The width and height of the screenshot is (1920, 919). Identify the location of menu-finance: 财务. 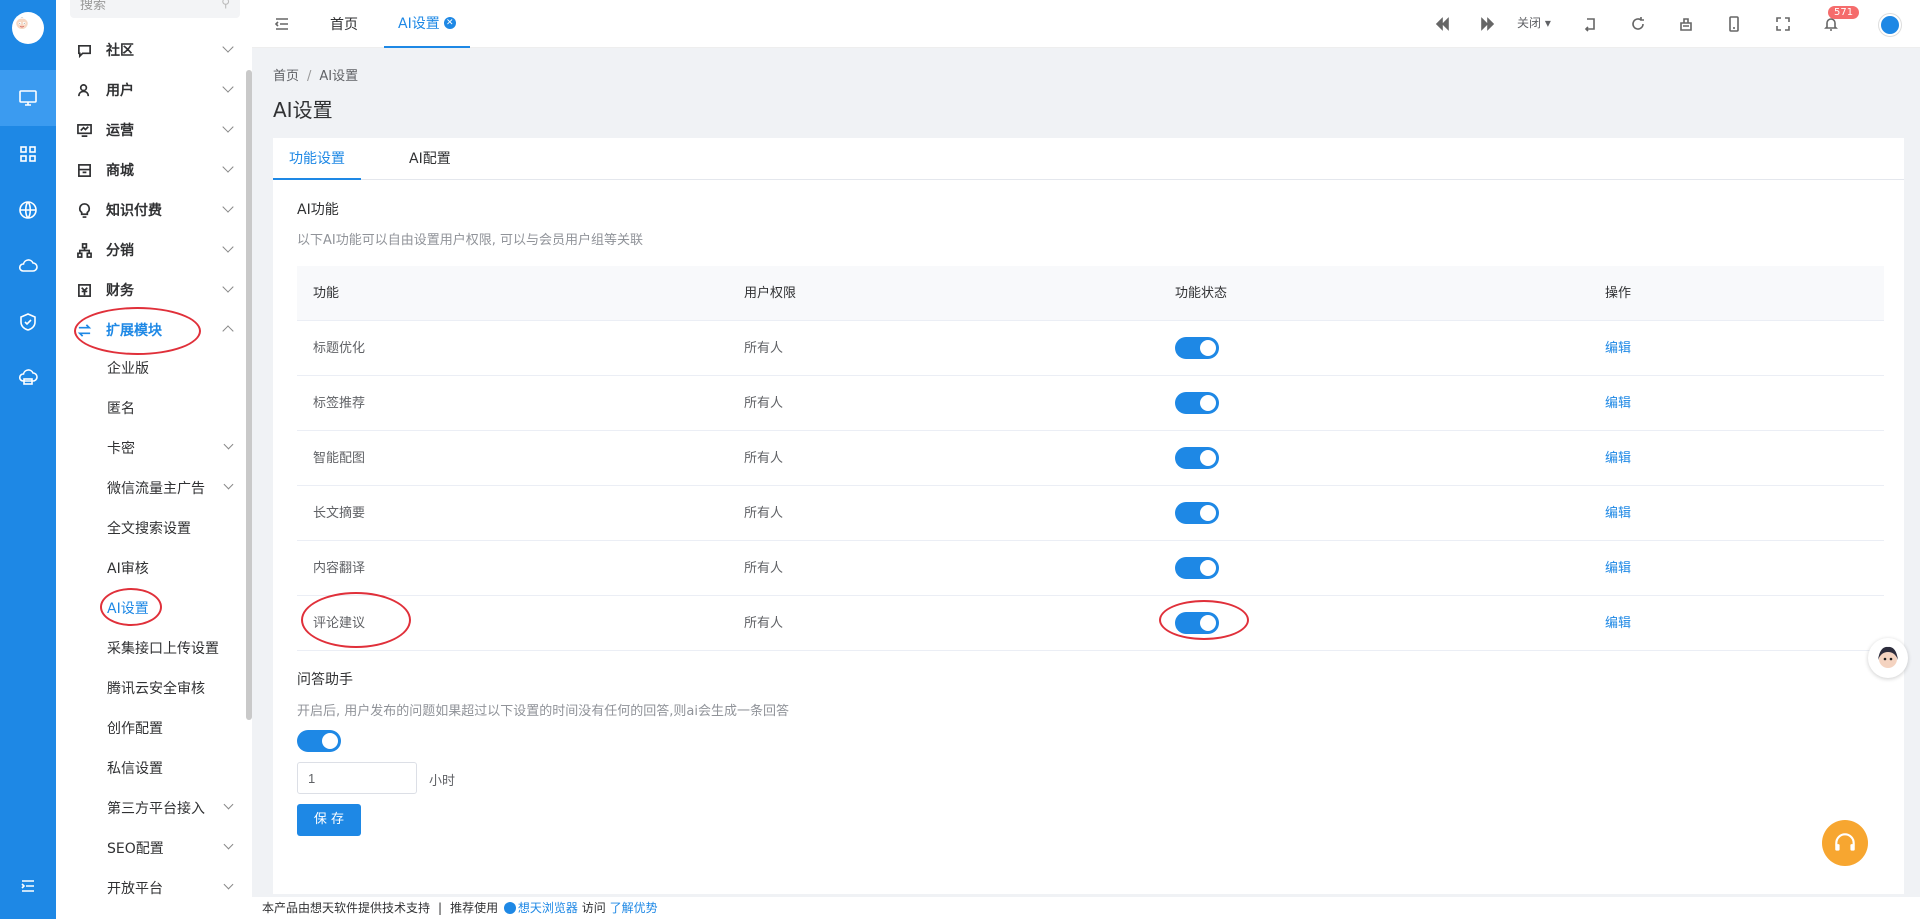
(151, 290).